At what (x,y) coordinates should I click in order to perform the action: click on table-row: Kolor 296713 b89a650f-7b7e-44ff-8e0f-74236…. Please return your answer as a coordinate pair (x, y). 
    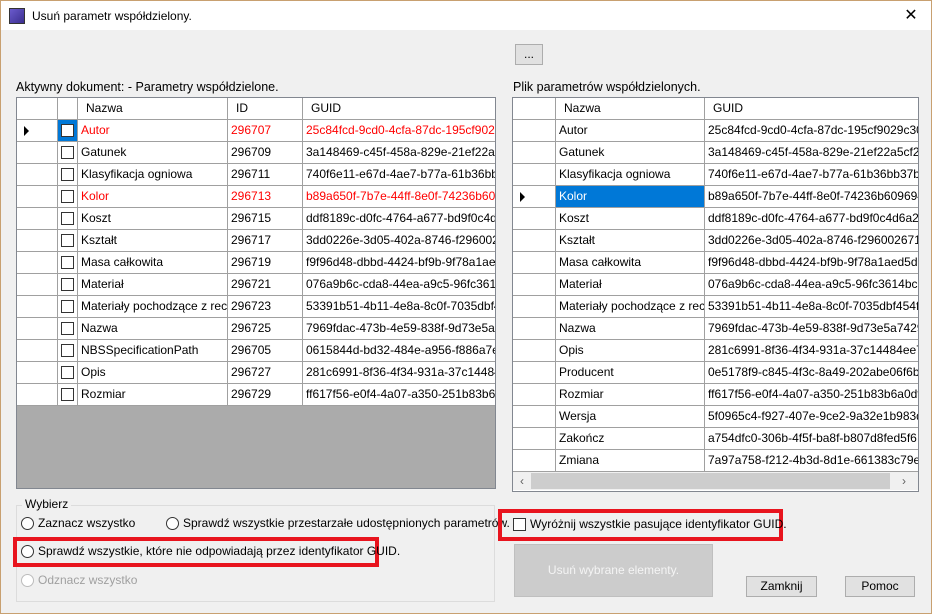
    Looking at the image, I should click on (256, 197).